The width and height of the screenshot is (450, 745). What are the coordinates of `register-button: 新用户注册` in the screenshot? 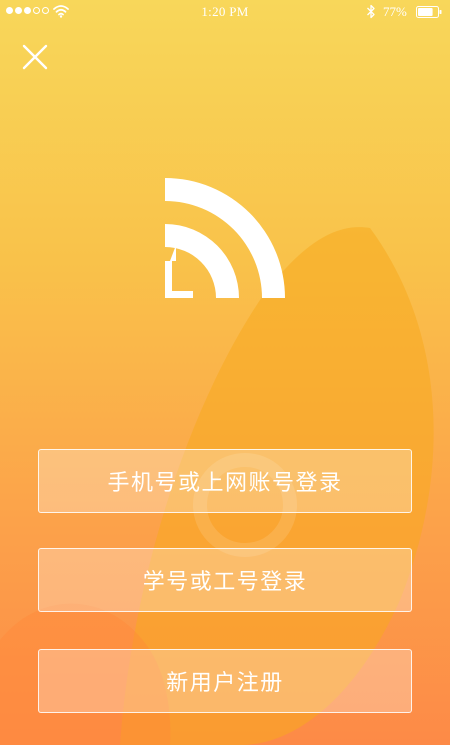 It's located at (225, 681).